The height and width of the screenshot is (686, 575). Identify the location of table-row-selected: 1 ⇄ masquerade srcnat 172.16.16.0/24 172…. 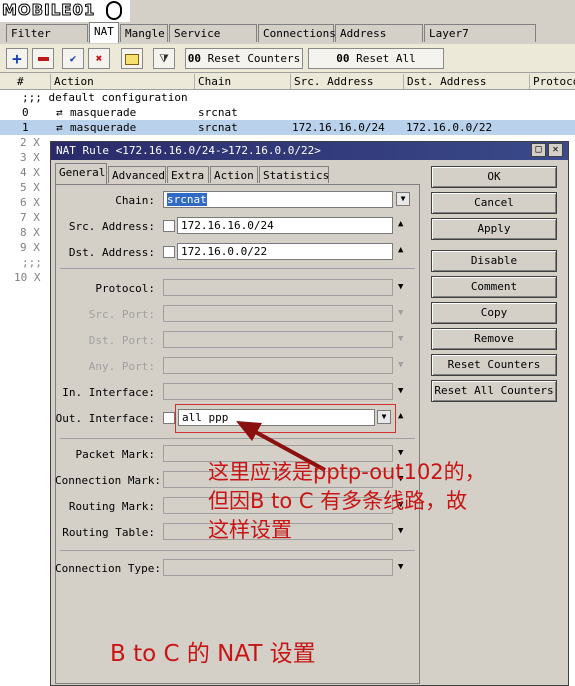
(287, 127).